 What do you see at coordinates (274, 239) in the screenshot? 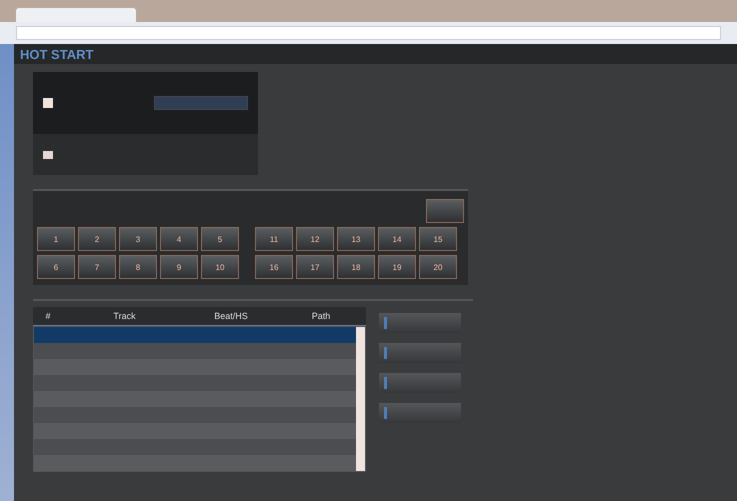
I see `pad-button: 11` at bounding box center [274, 239].